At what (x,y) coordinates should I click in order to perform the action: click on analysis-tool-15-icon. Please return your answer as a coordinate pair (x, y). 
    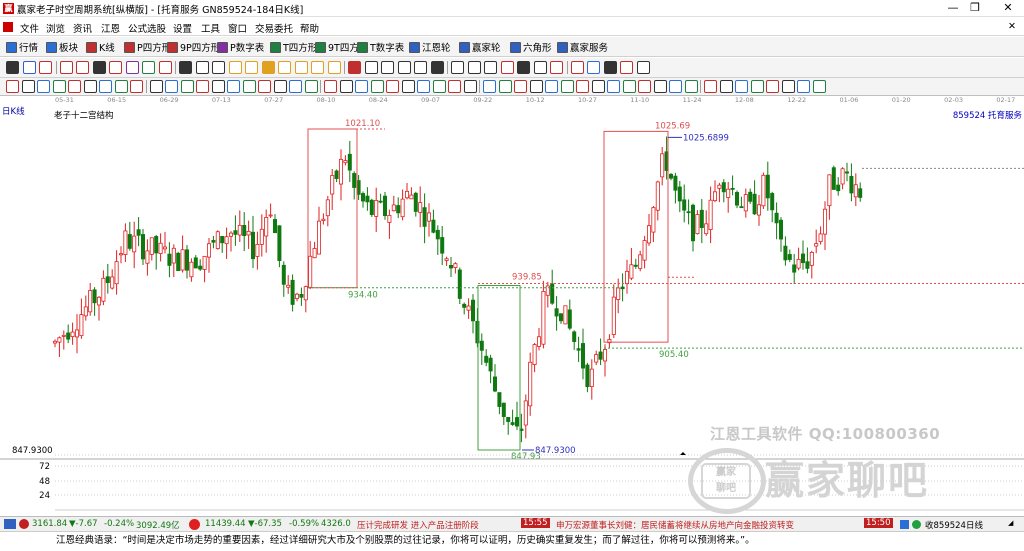
    Looking at the image, I should click on (249, 86).